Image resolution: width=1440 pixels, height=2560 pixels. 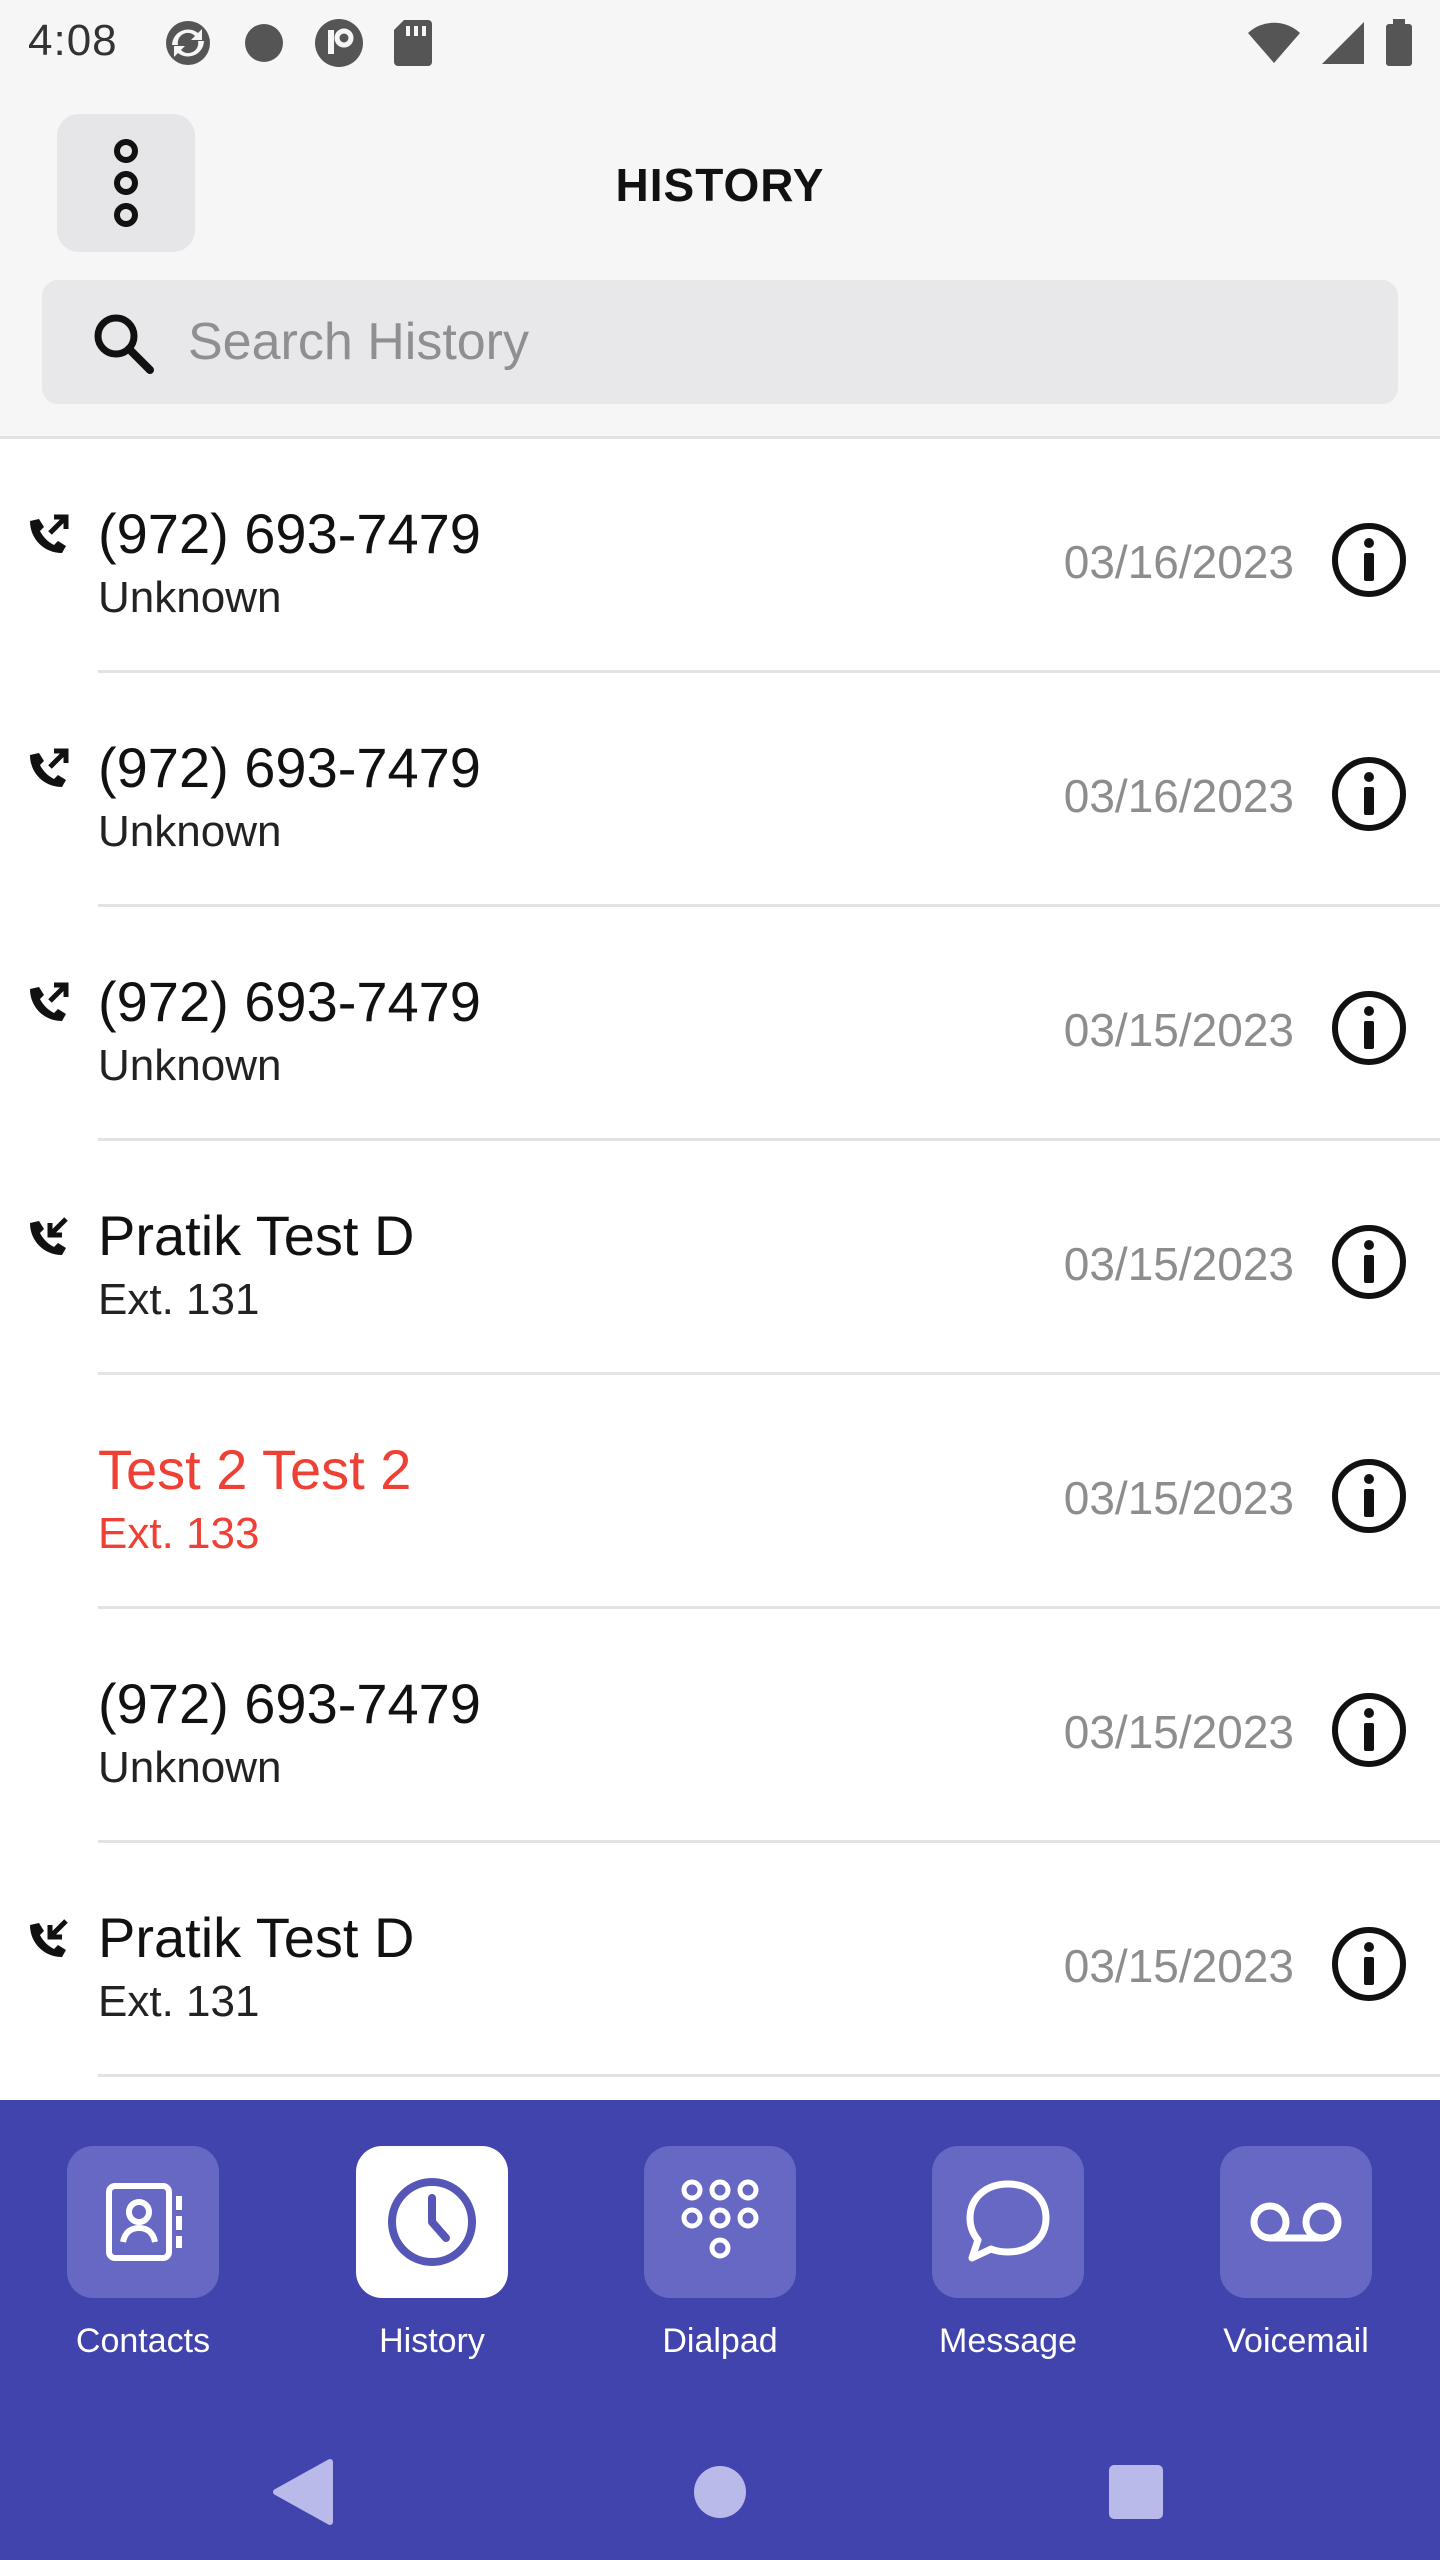 What do you see at coordinates (143, 2341) in the screenshot?
I see `nav-label: Contacts` at bounding box center [143, 2341].